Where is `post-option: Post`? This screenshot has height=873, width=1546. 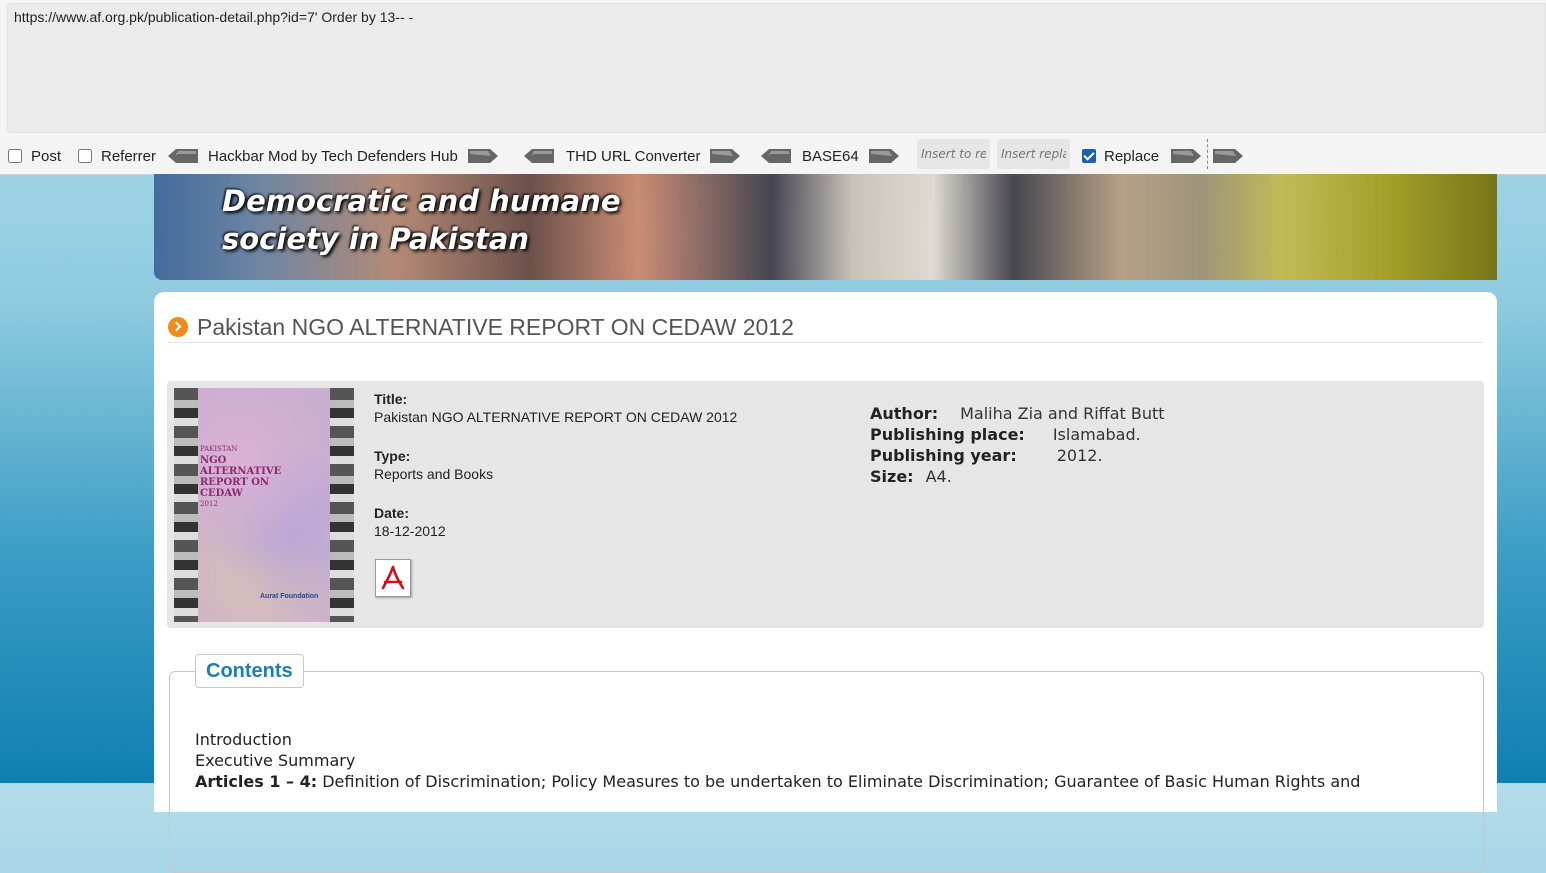 post-option: Post is located at coordinates (34, 156).